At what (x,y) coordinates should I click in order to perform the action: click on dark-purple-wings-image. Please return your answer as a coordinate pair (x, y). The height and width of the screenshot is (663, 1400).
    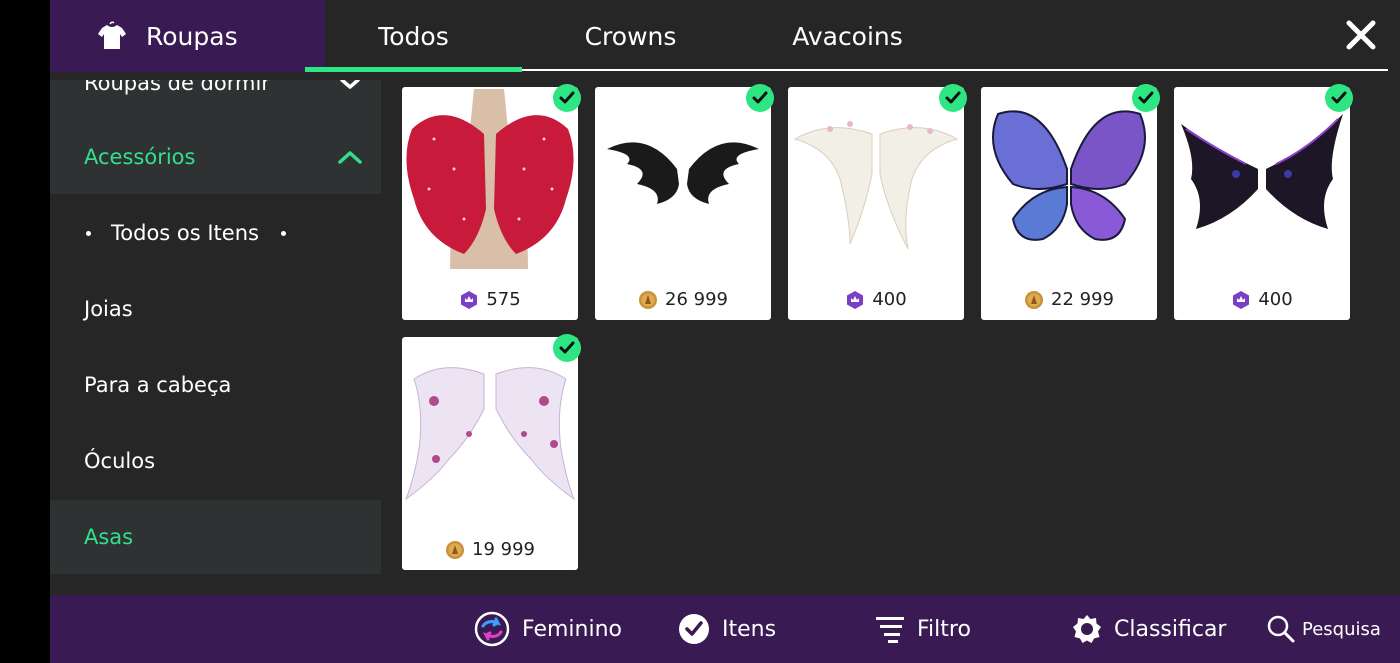
    Looking at the image, I should click on (1262, 179).